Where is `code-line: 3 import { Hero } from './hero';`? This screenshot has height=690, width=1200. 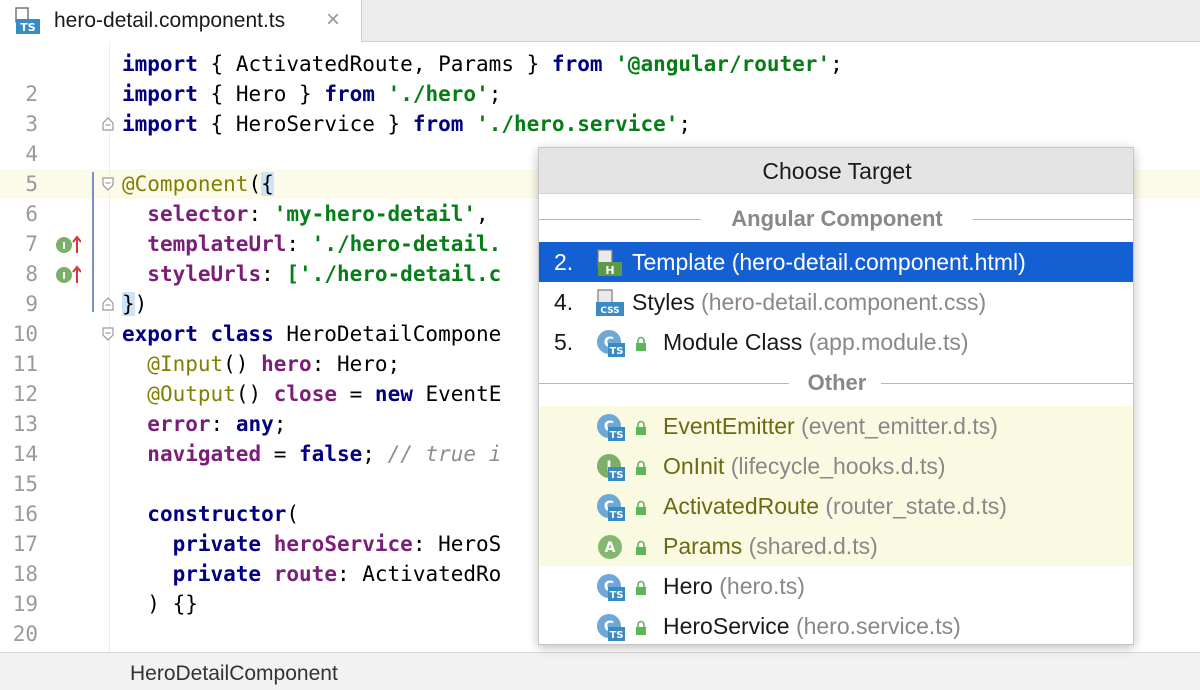 code-line: 3 import { Hero } from './hero'; is located at coordinates (600, 107).